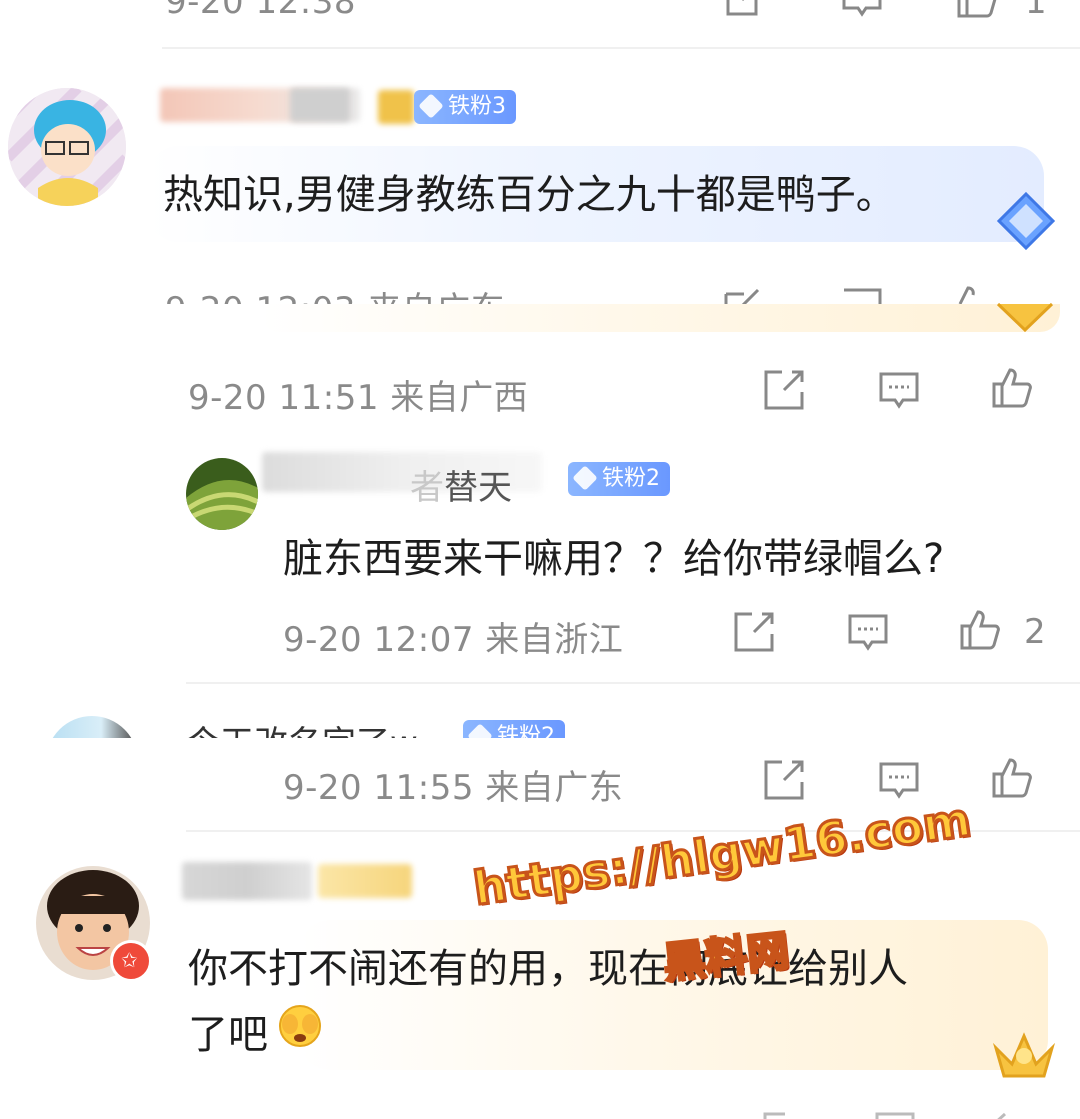  Describe the element at coordinates (660, 318) in the screenshot. I see `vip-bubble-fragment` at that location.